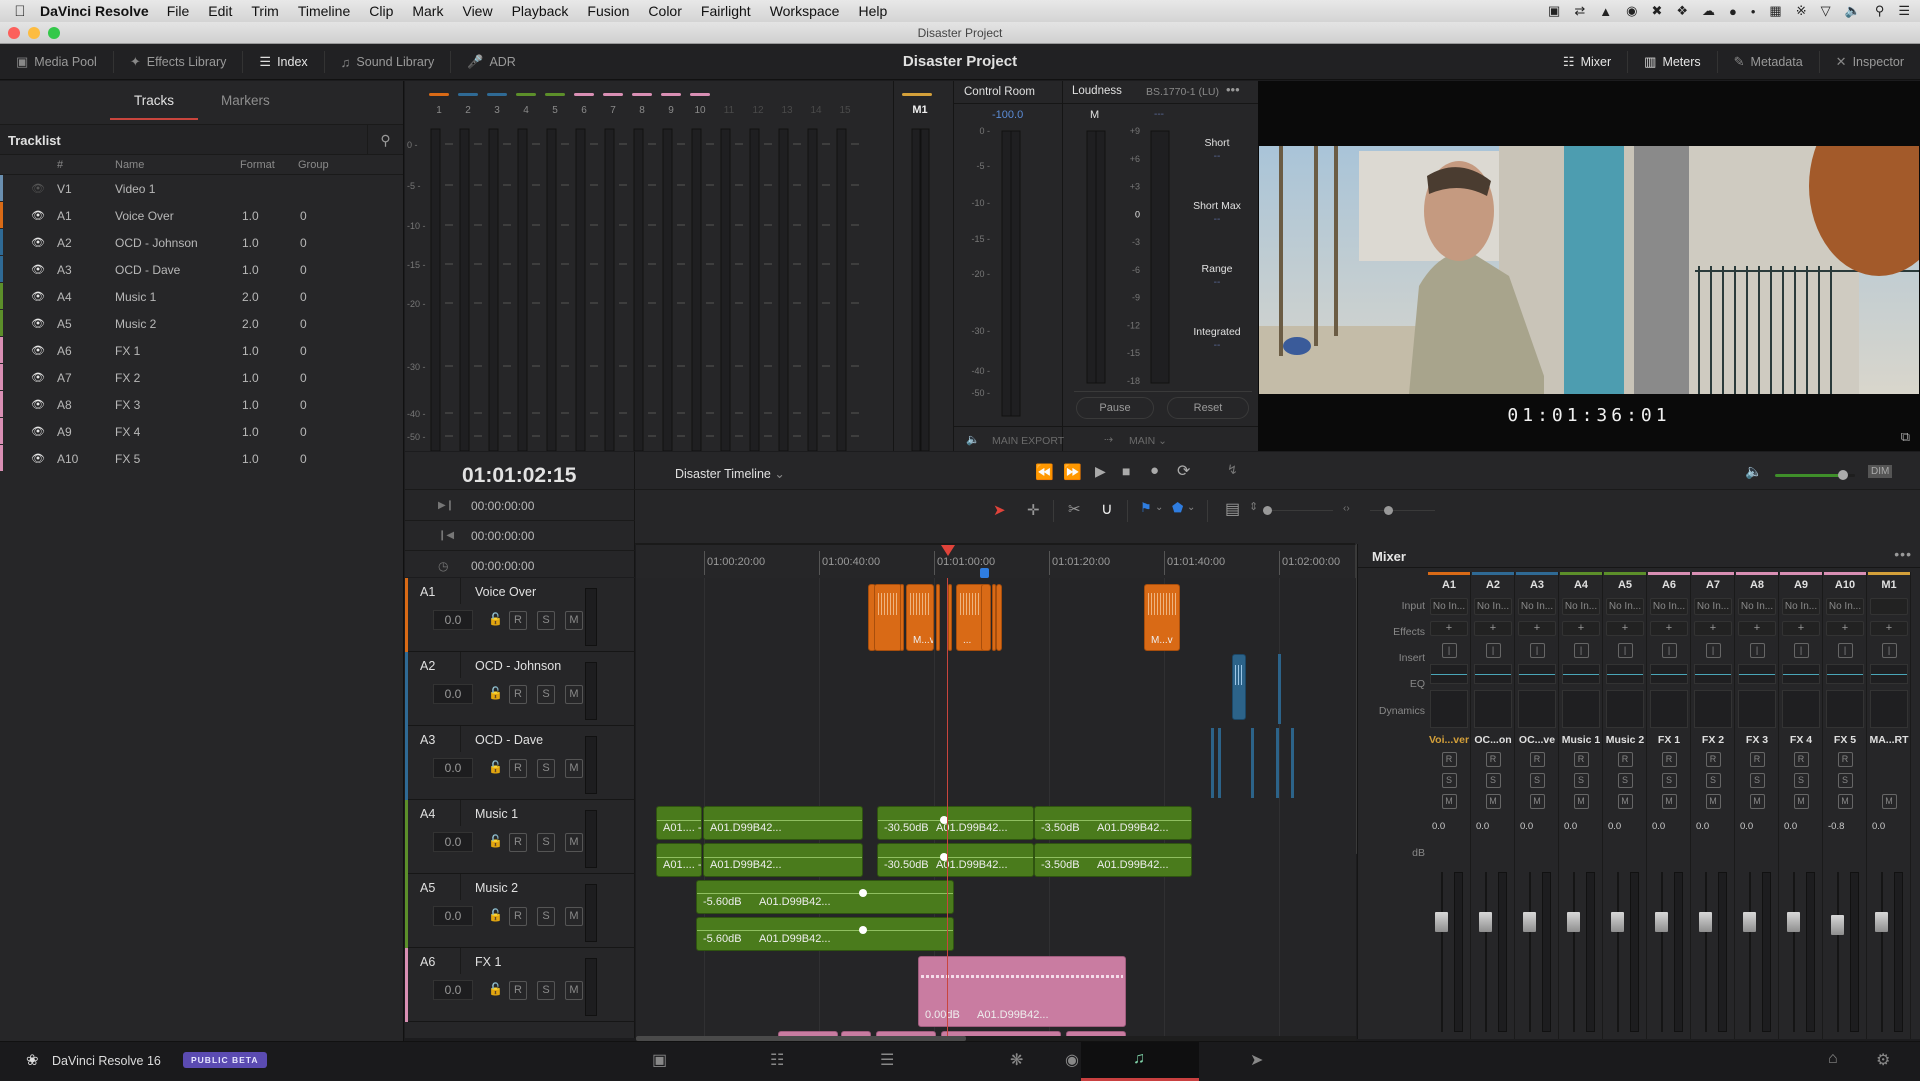 This screenshot has height=1081, width=1920. What do you see at coordinates (201, 377) in the screenshot?
I see `tracklist-row: 👁 A7 FX 2 1.0 0` at bounding box center [201, 377].